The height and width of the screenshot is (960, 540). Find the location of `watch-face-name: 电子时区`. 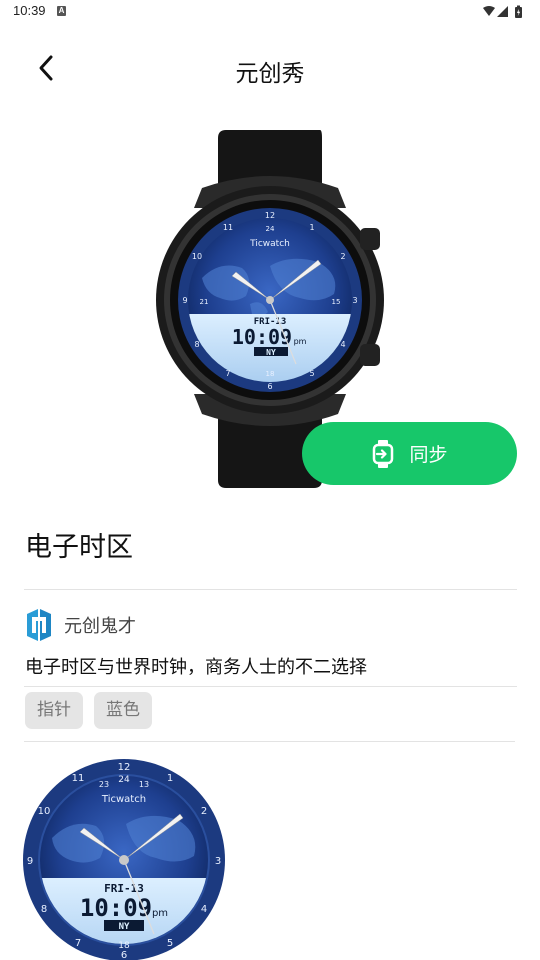

watch-face-name: 电子时区 is located at coordinates (79, 547).